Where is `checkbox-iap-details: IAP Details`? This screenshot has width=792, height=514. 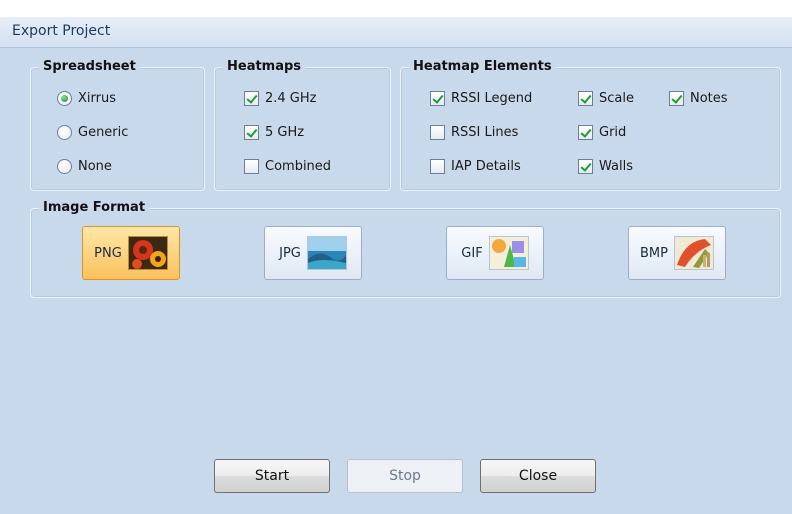
checkbox-iap-details: IAP Details is located at coordinates (475, 166).